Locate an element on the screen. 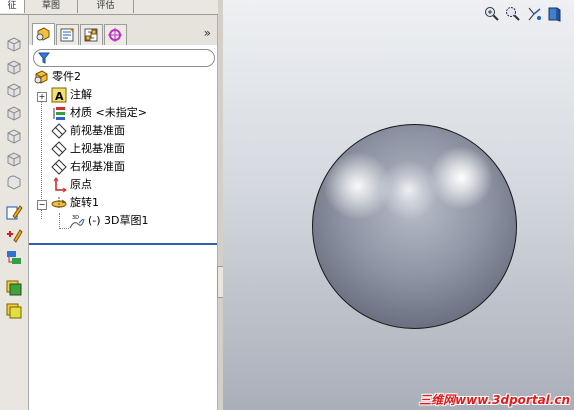 The width and height of the screenshot is (574, 410). revolve-boss-icon is located at coordinates (14, 67).